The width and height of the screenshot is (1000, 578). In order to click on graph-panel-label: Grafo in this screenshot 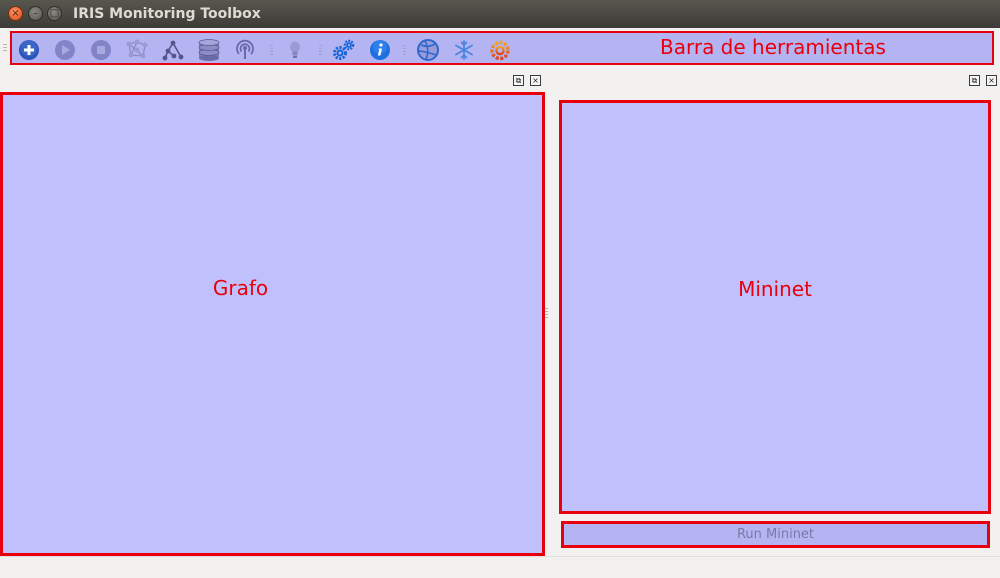, I will do `click(240, 288)`.